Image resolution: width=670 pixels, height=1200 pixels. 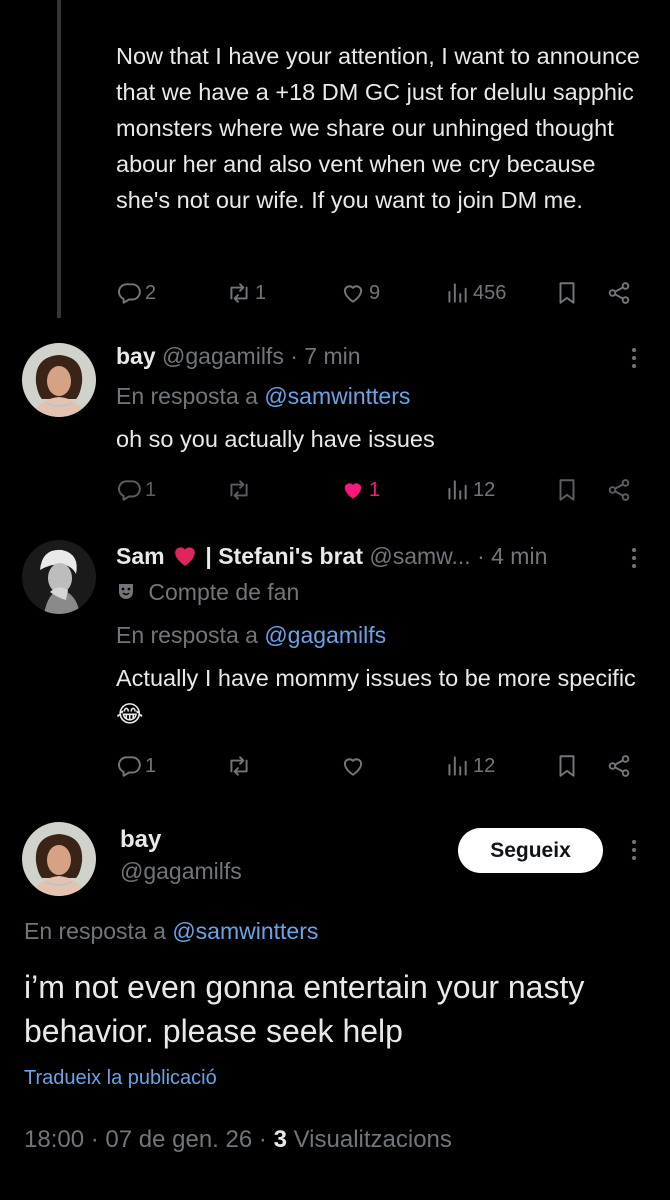 I want to click on reply-button: 2, so click(x=136, y=293).